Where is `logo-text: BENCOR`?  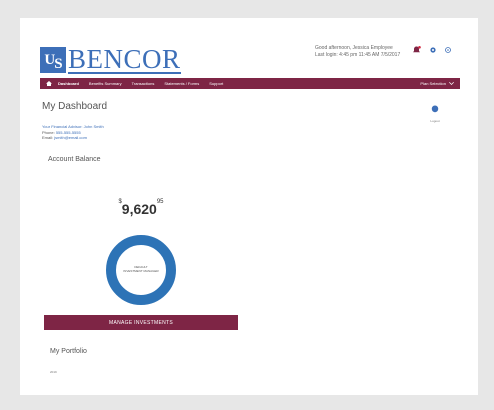 logo-text: BENCOR is located at coordinates (124, 59).